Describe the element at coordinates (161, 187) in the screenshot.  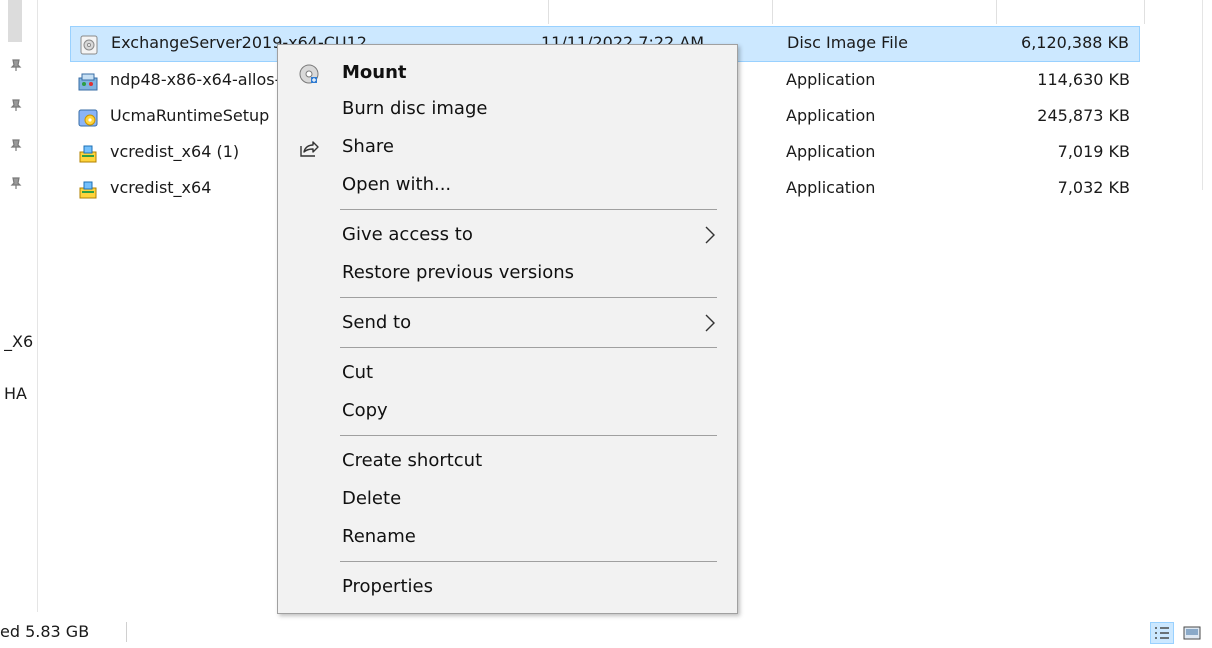
I see `file-name: vcredist_x64` at that location.